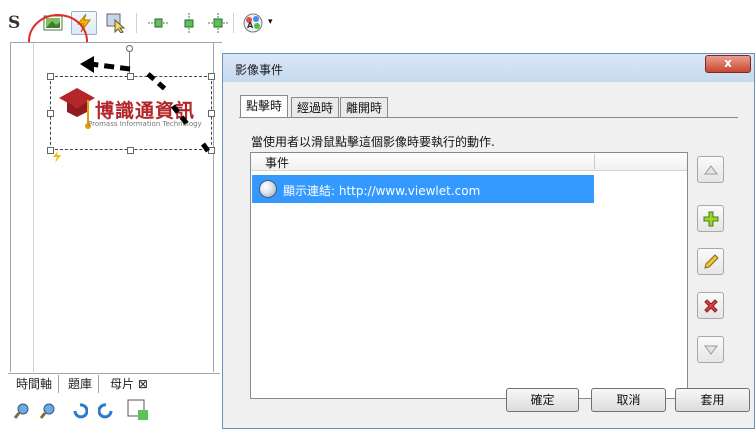 The width and height of the screenshot is (755, 429). What do you see at coordinates (264, 106) in the screenshot?
I see `tab-on-click: 點擊時` at bounding box center [264, 106].